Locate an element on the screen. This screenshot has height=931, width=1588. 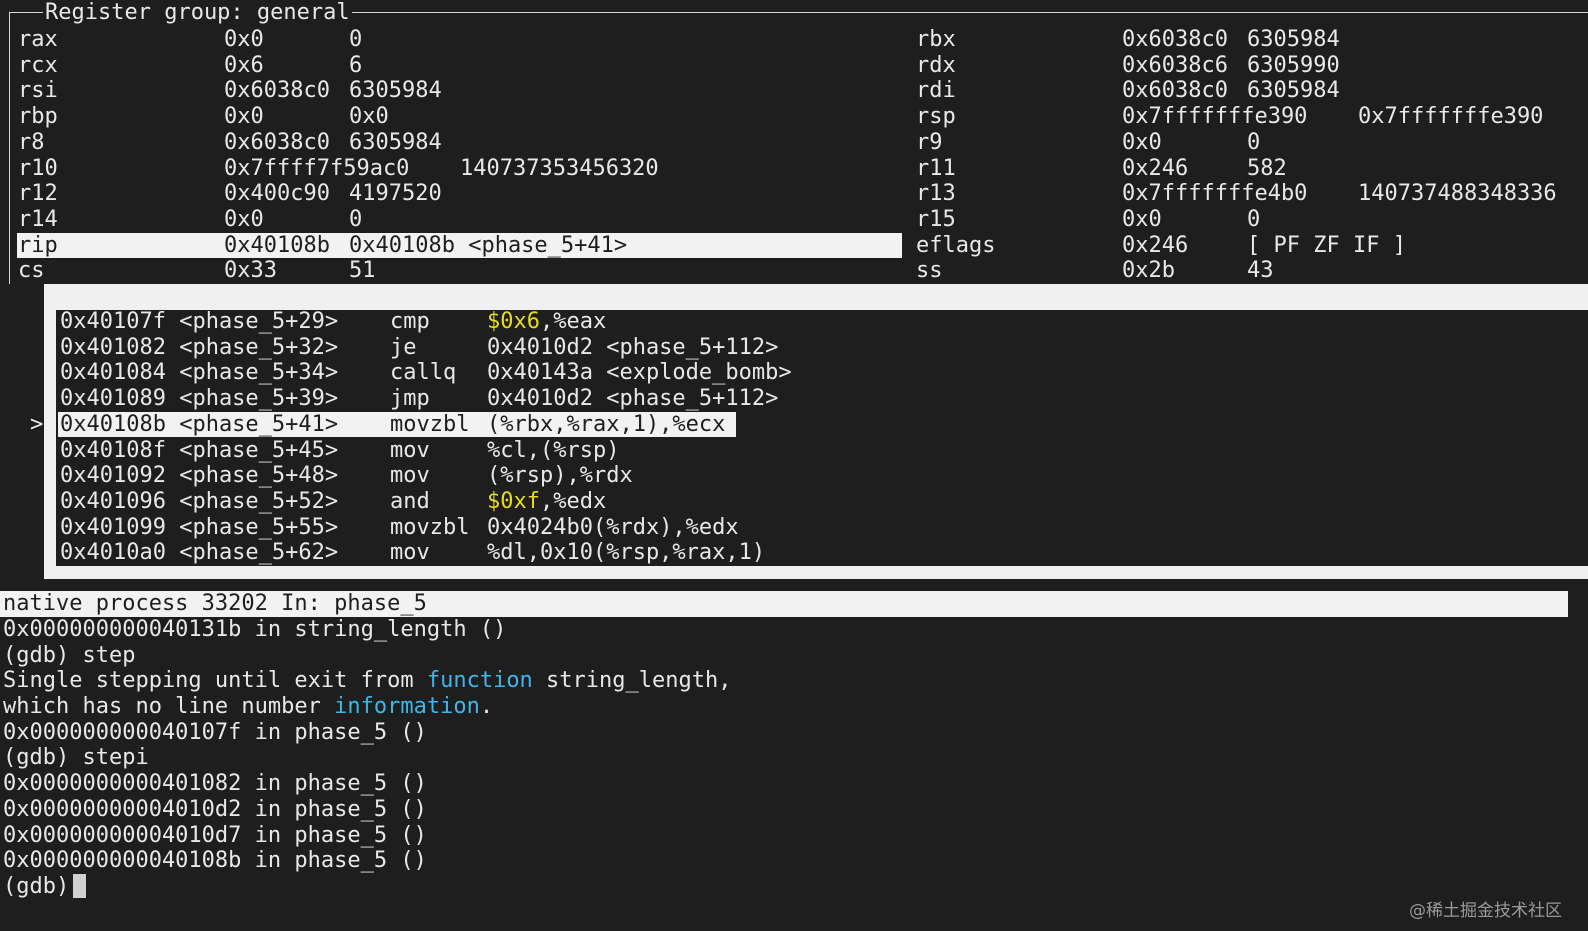
asm-address: 0x401092 <phase_5+48> is located at coordinates (199, 476).